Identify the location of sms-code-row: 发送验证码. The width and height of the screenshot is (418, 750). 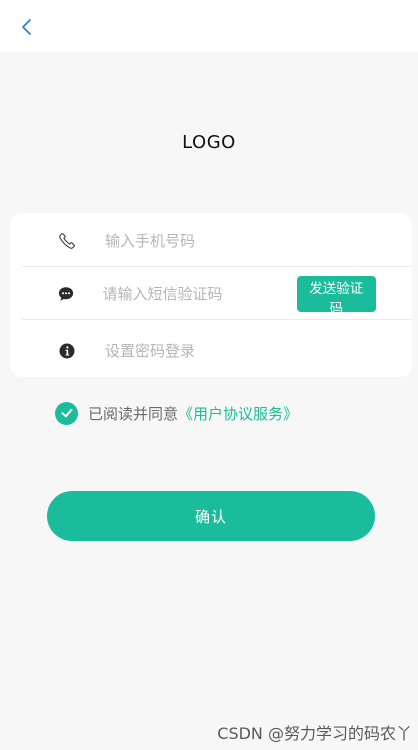
(217, 294).